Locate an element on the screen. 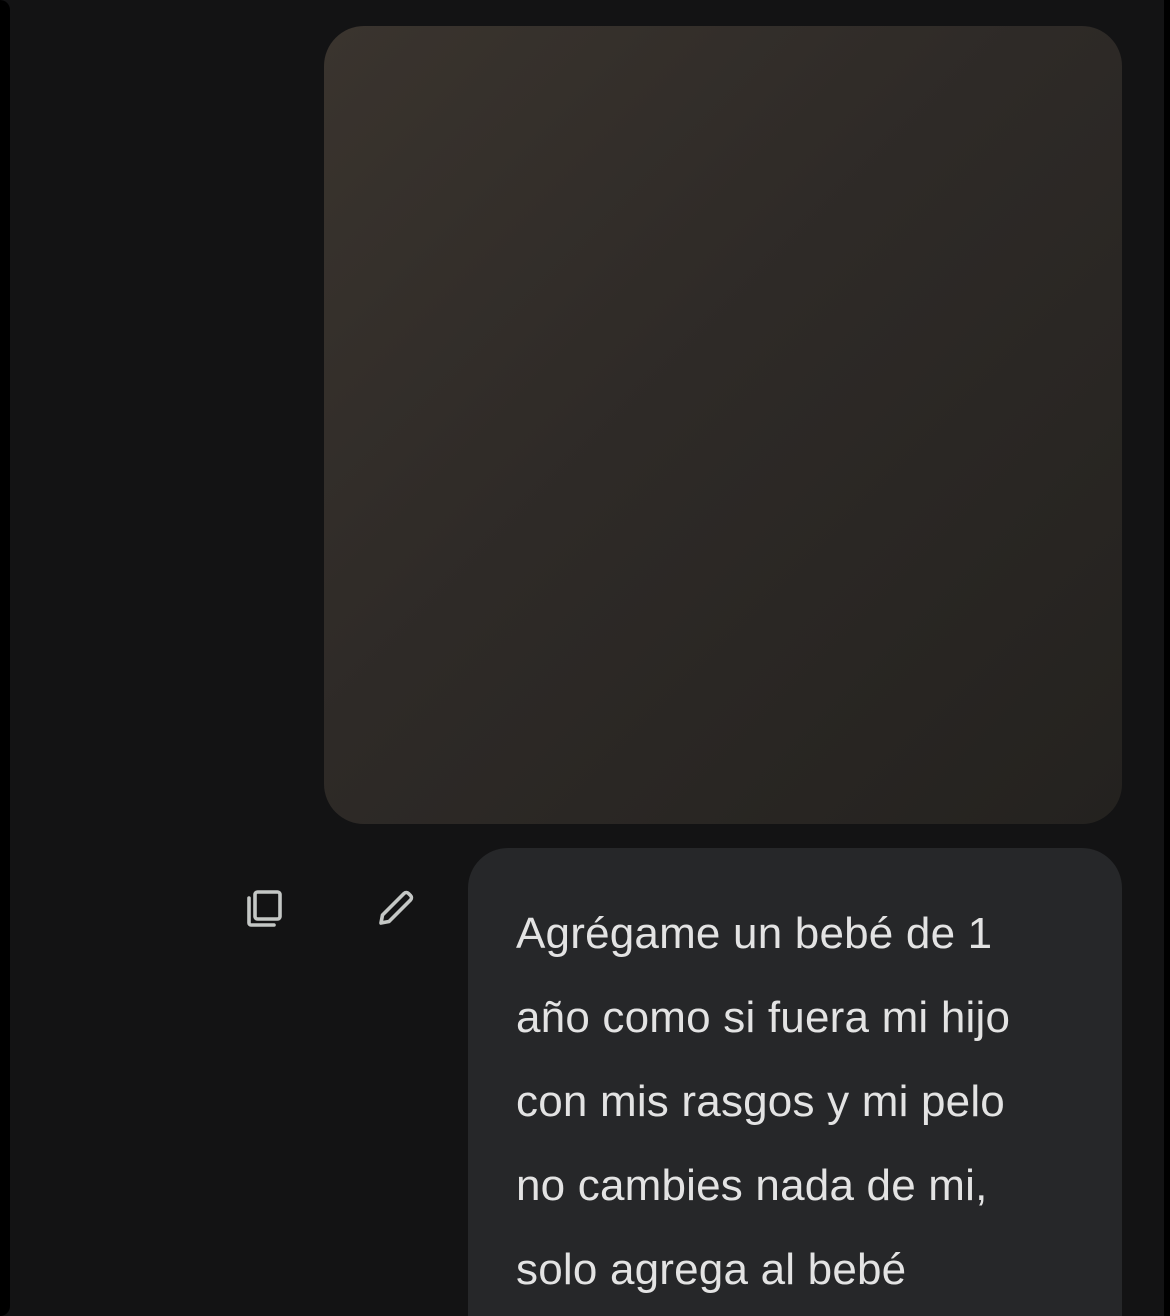 The image size is (1170, 1316). message-actions is located at coordinates (331, 910).